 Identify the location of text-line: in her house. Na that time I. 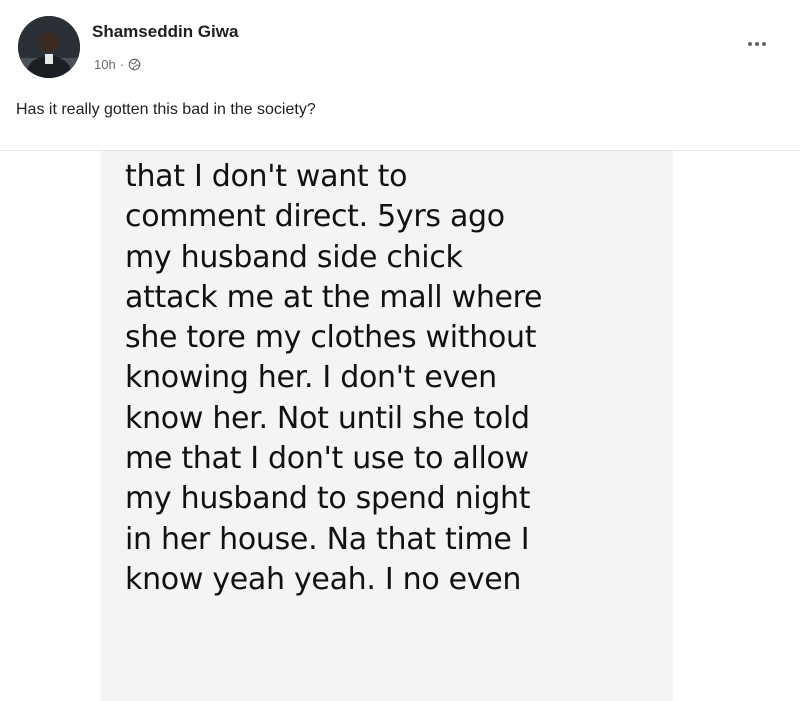
(327, 539).